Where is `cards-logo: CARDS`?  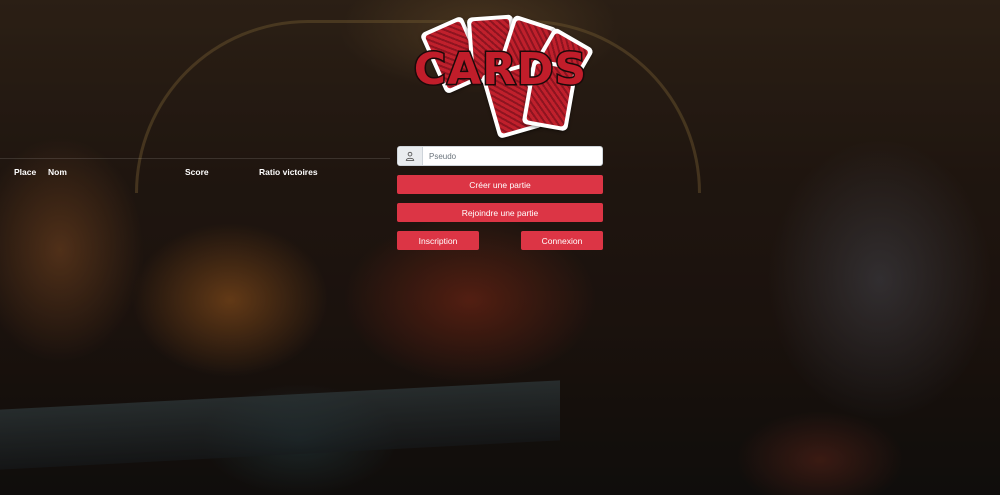
cards-logo: CARDS is located at coordinates (500, 76).